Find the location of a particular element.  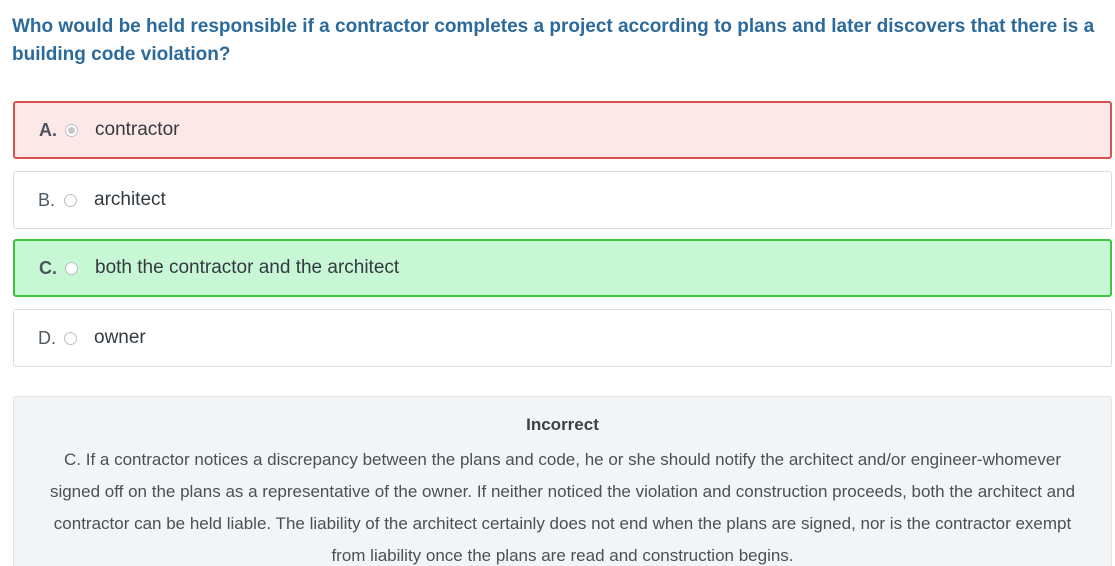

option-b: B. architect is located at coordinates (562, 200).